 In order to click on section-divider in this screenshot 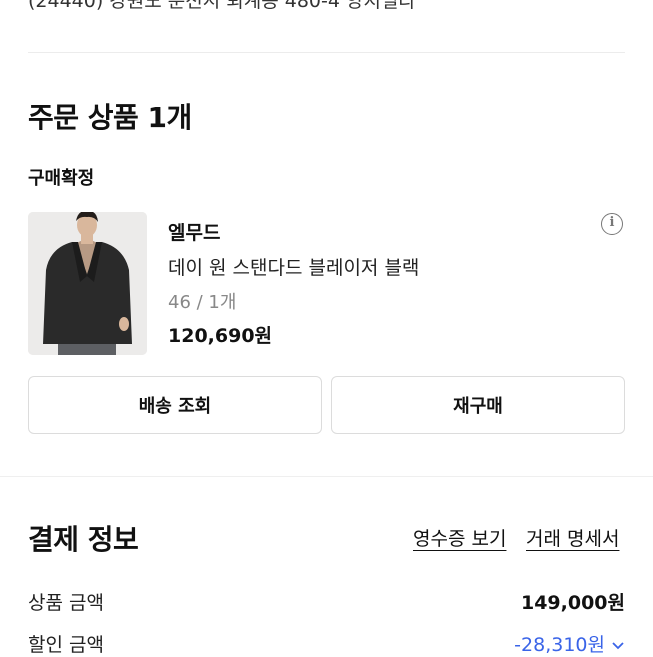, I will do `click(326, 476)`.